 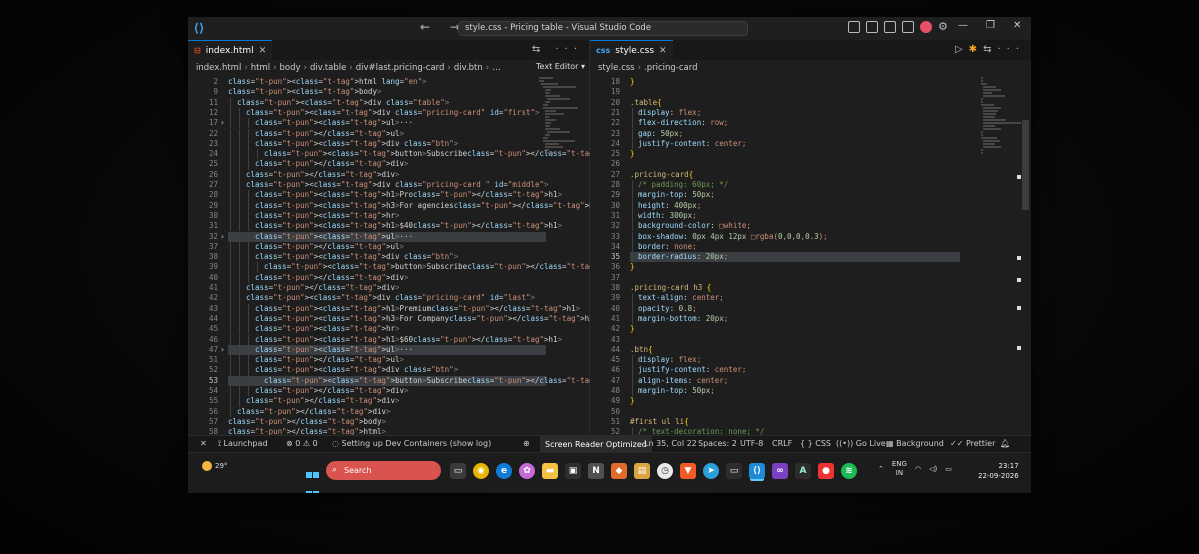 What do you see at coordinates (388, 277) in the screenshot?
I see `code-line: 40 class="t-pun"></class="t-tag">div>` at bounding box center [388, 277].